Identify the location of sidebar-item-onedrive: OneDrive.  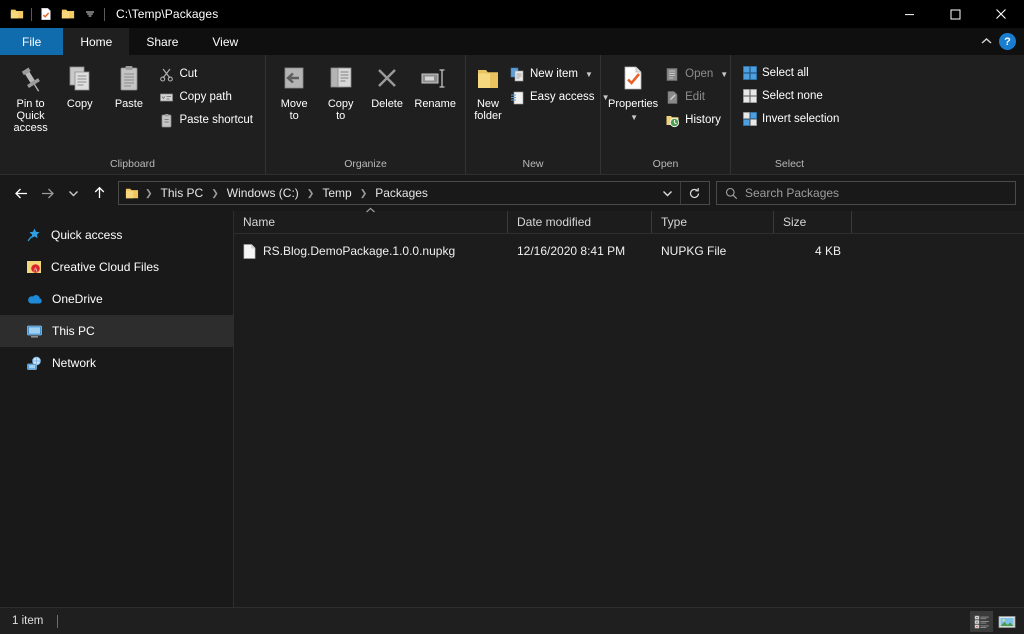
(116, 299).